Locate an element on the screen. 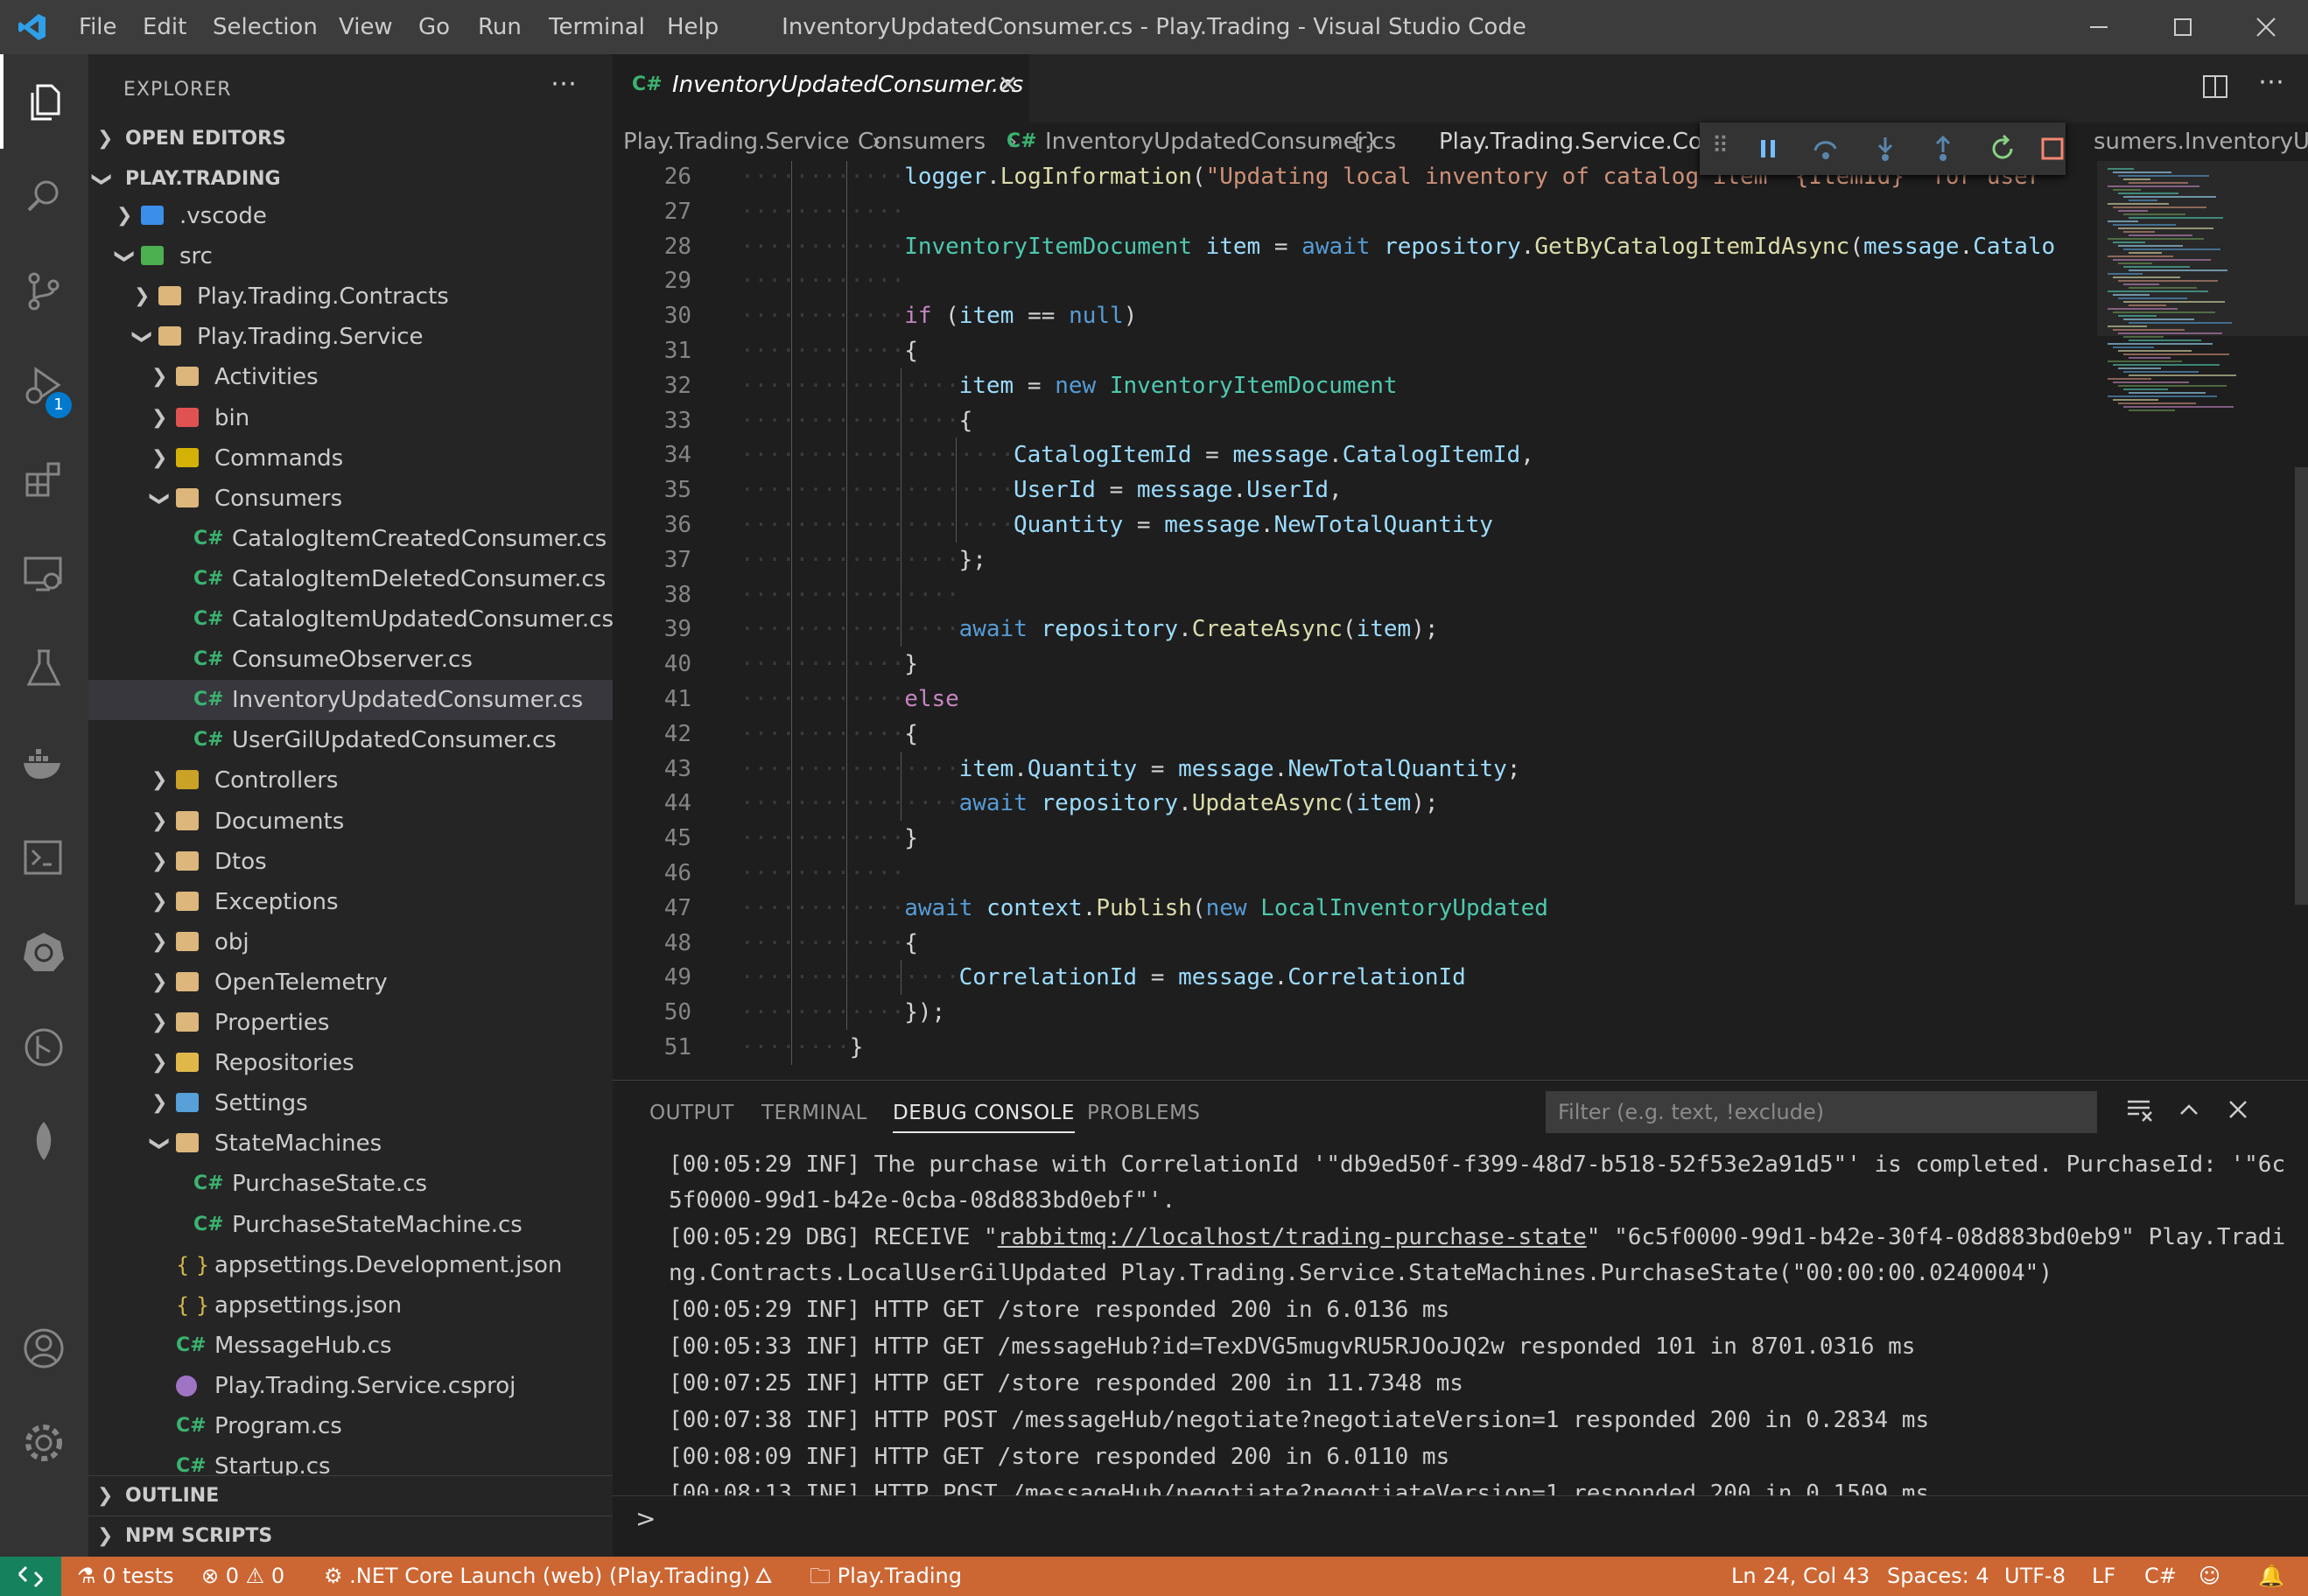 This screenshot has height=1596, width=2308. tree-item: ❯ .vscode is located at coordinates (350, 218).